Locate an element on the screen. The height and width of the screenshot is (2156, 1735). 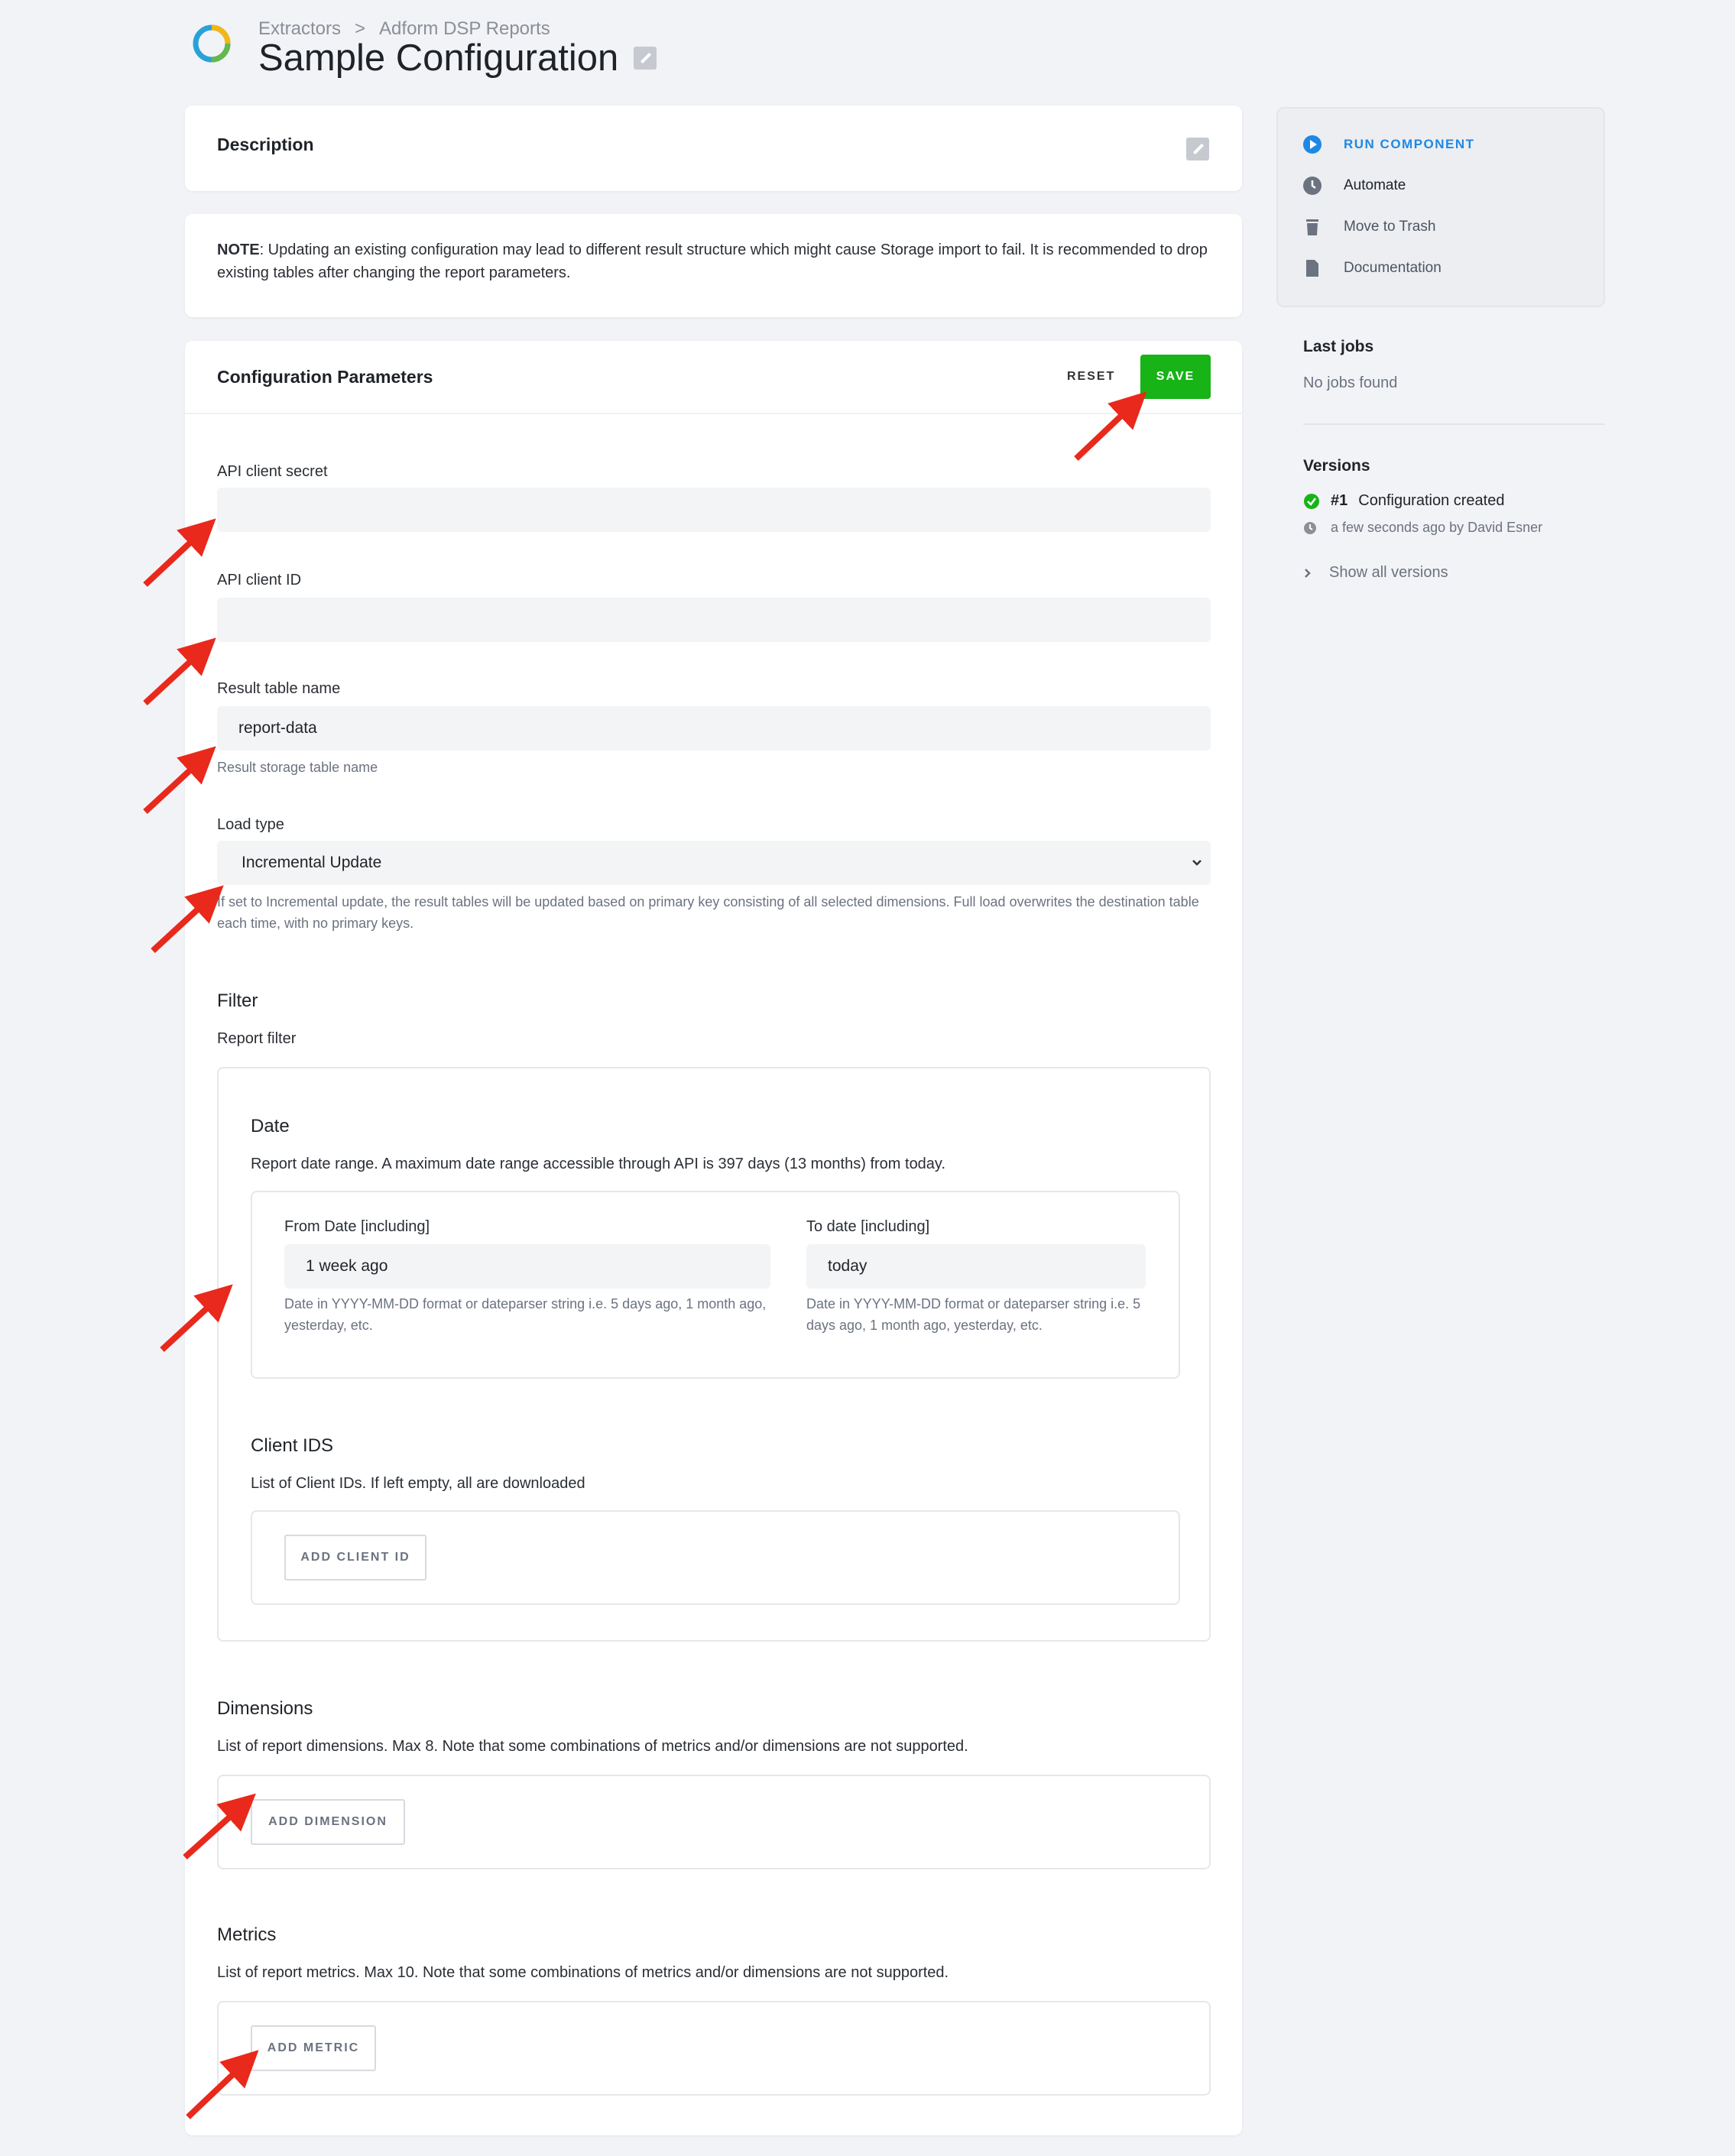
sidebar-divider is located at coordinates (1454, 424).